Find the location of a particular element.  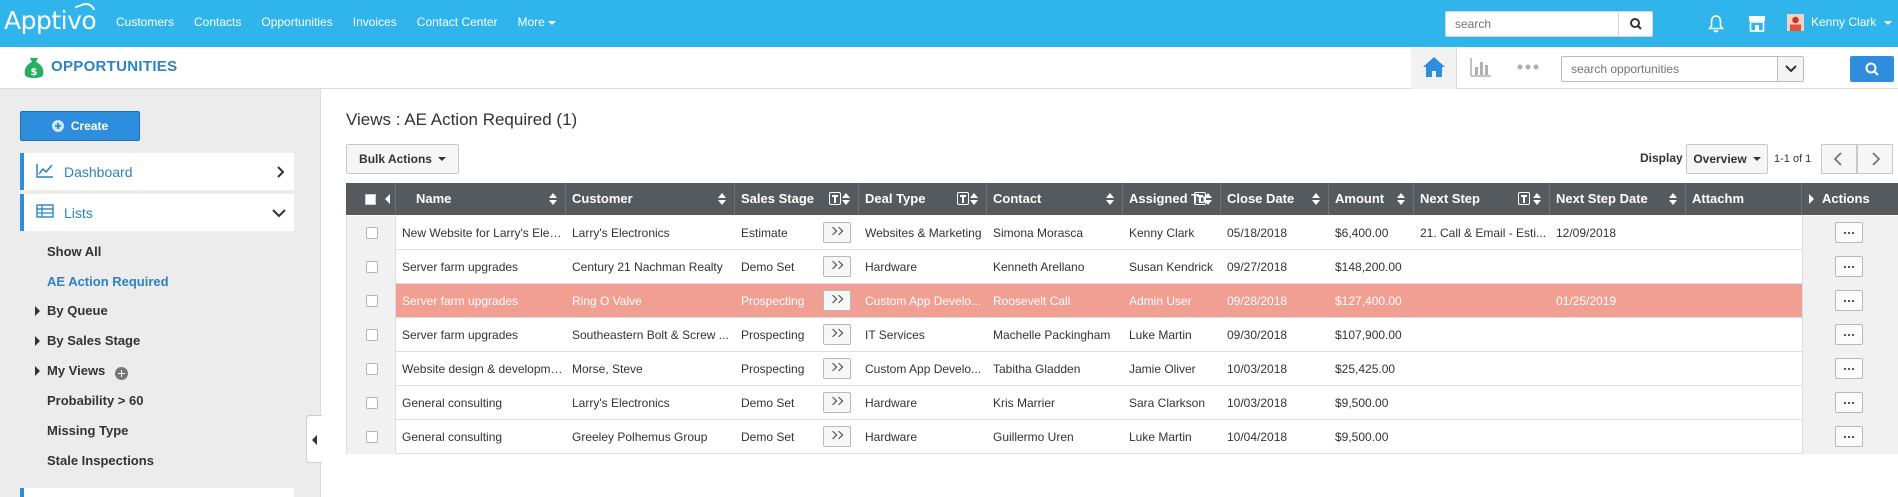

avatar is located at coordinates (1795, 22).